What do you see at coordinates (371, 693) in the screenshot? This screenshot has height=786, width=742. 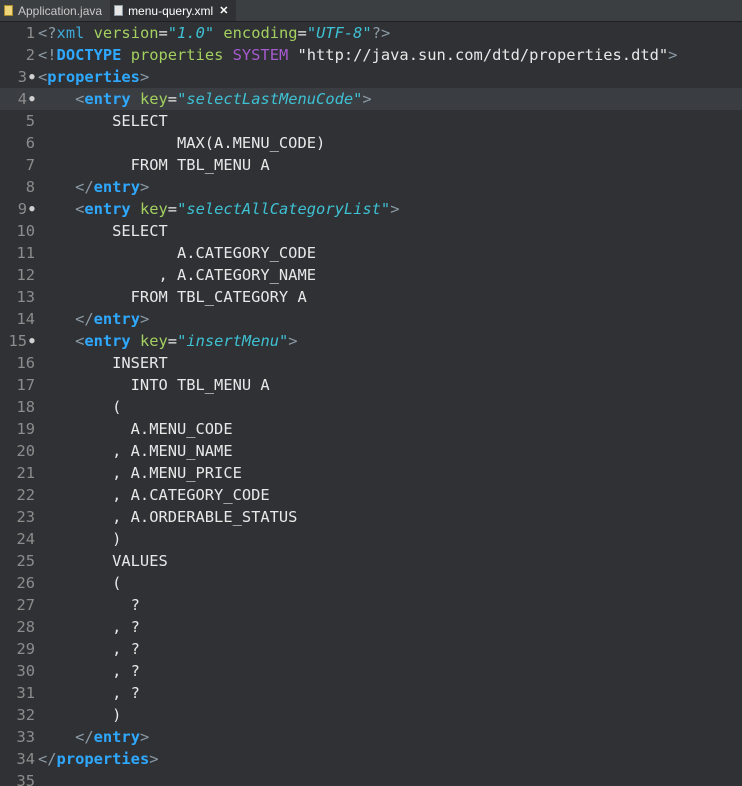 I see `code-line: 31 , ?` at bounding box center [371, 693].